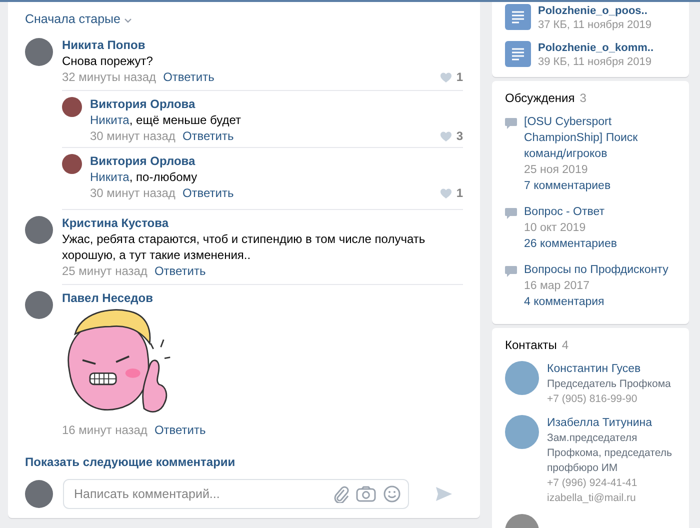 The width and height of the screenshot is (700, 528). Describe the element at coordinates (570, 212) in the screenshot. I see `discussion-link: Вопрос - Ответ` at that location.